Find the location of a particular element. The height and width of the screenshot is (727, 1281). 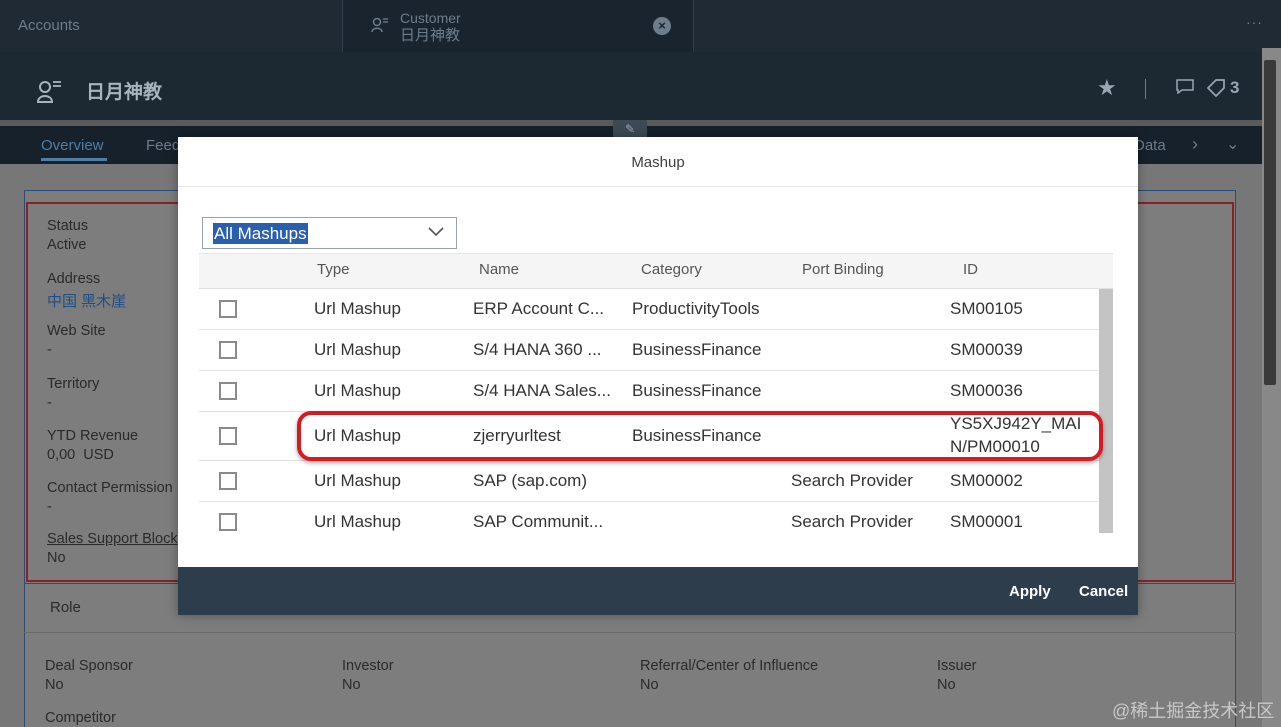

cell-id: SM00039 is located at coordinates (986, 349).